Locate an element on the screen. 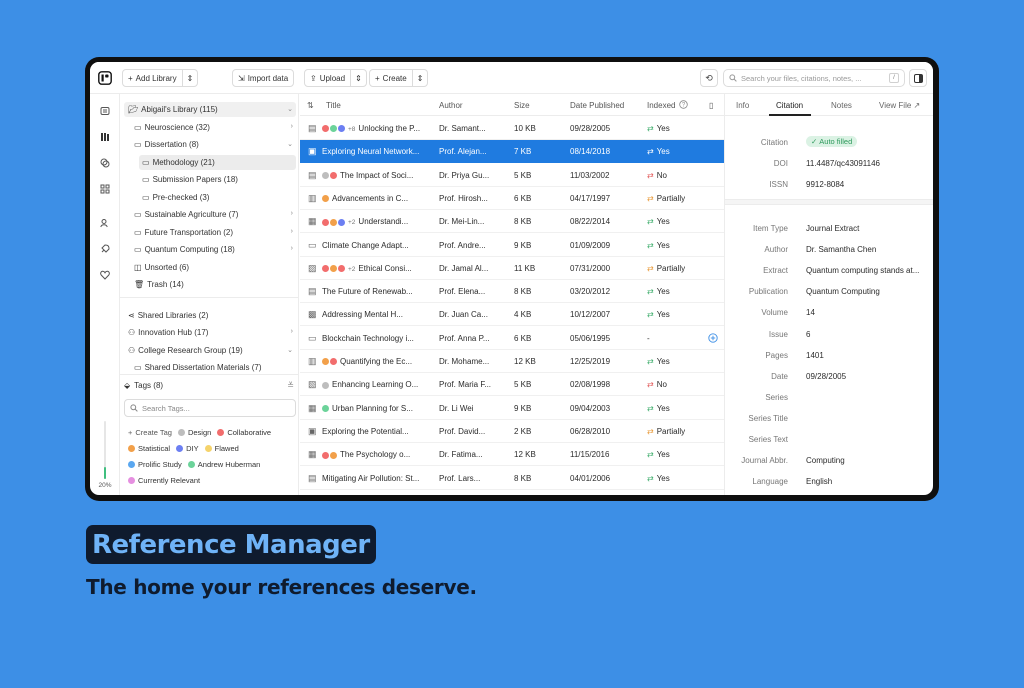  folder-unsorted: ◫ Unsorted (6) is located at coordinates (215, 267).